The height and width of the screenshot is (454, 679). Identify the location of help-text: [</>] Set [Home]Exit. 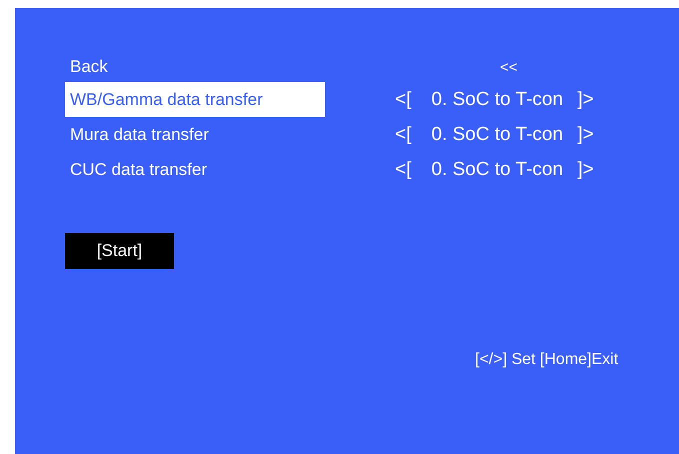
(546, 359).